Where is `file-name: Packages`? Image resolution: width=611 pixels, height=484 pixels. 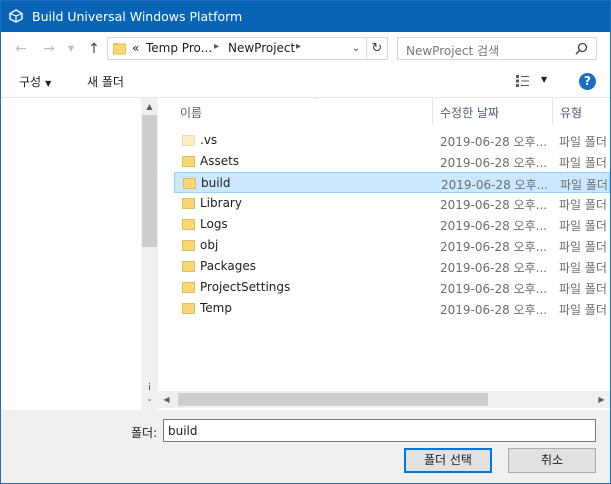
file-name: Packages is located at coordinates (228, 266).